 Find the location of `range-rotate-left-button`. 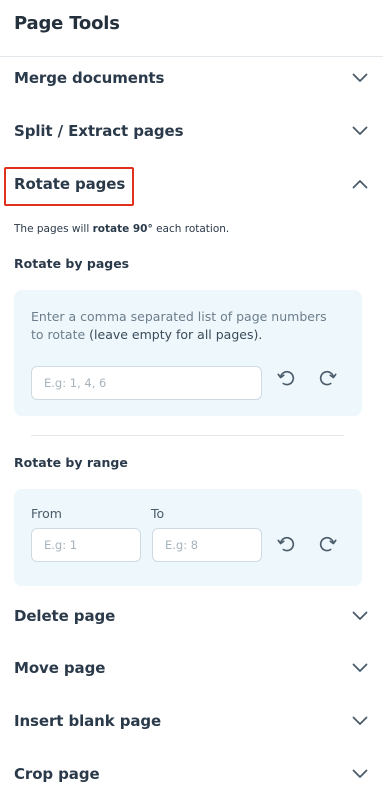

range-rotate-left-button is located at coordinates (287, 546).